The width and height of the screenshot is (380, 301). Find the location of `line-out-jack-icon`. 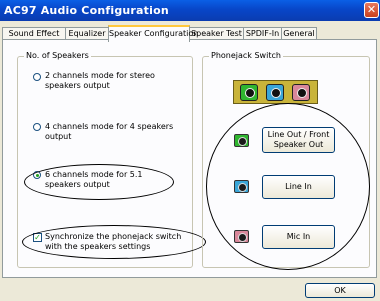

line-out-jack-icon is located at coordinates (249, 92).